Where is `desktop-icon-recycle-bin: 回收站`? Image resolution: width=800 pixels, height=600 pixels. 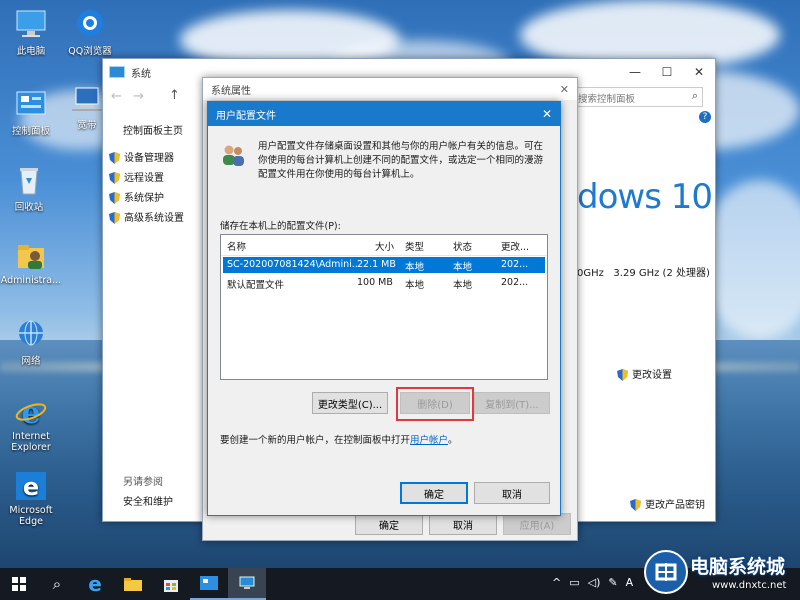
desktop-icon-recycle-bin: 回收站 is located at coordinates (32, 188).